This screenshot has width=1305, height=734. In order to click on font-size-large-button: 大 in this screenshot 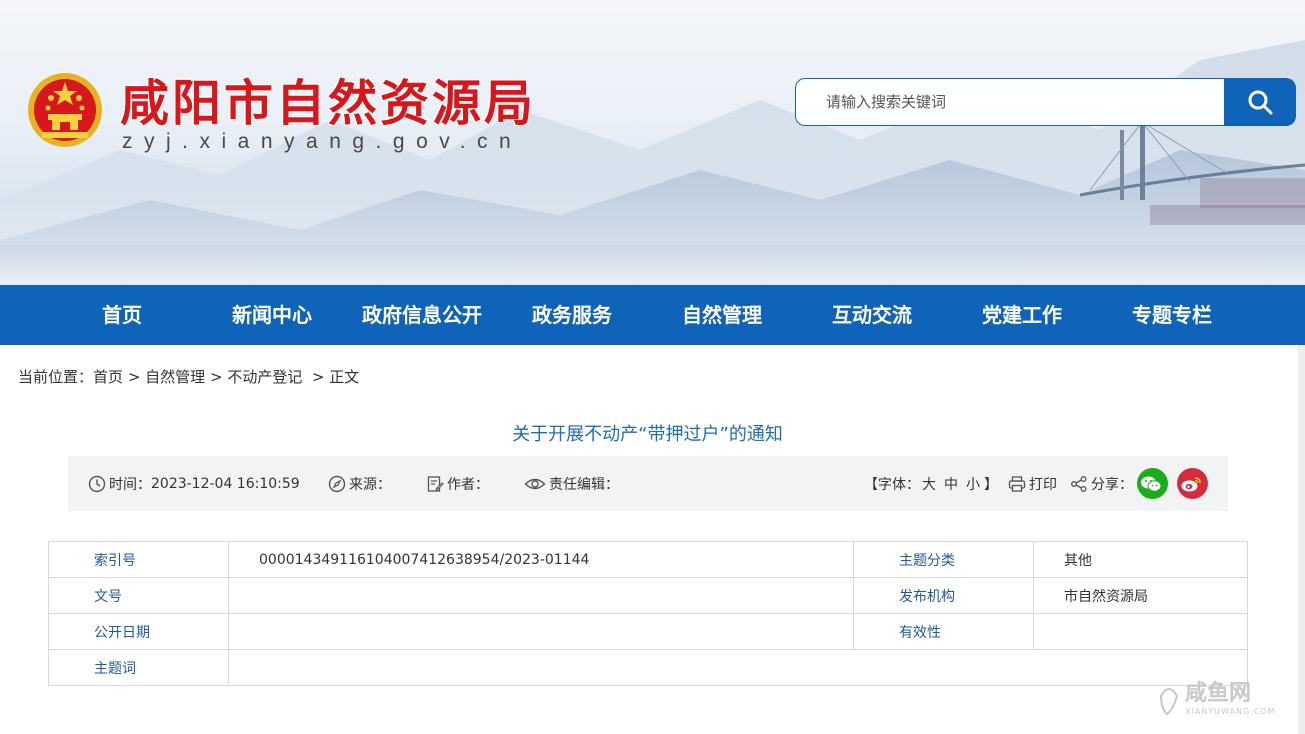, I will do `click(929, 484)`.